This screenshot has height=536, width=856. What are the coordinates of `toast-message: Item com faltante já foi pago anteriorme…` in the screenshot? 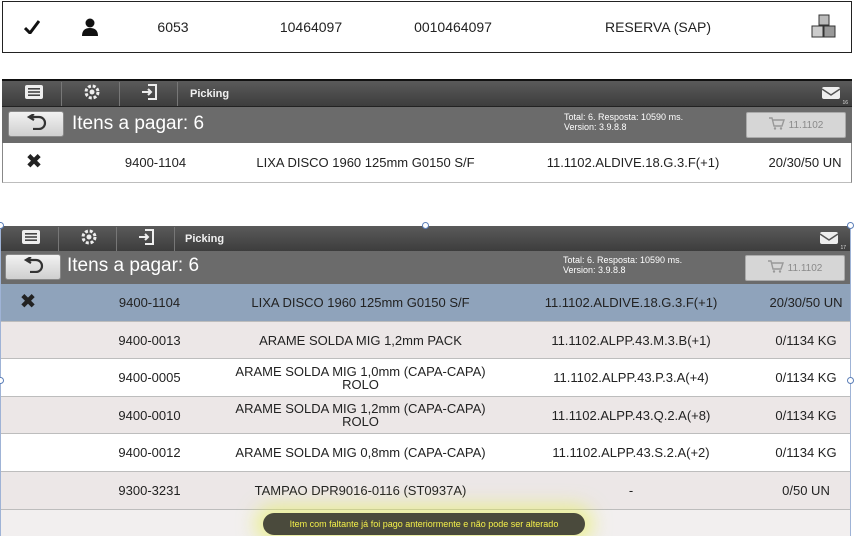 It's located at (424, 524).